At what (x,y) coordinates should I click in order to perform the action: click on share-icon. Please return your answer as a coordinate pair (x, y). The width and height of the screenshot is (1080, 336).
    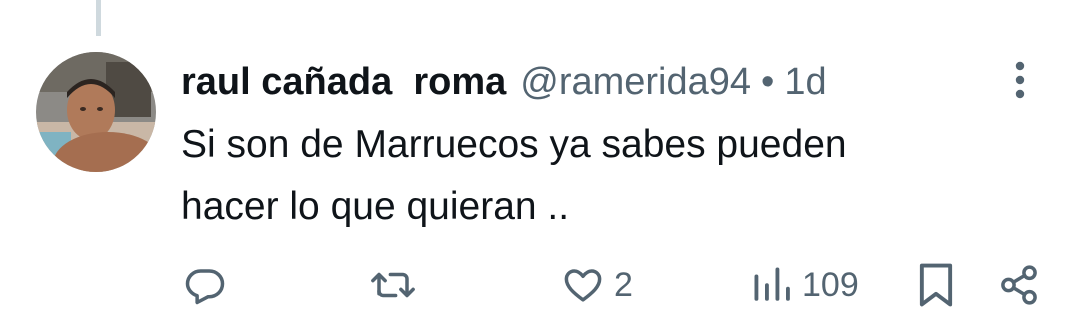
    Looking at the image, I should click on (1019, 285).